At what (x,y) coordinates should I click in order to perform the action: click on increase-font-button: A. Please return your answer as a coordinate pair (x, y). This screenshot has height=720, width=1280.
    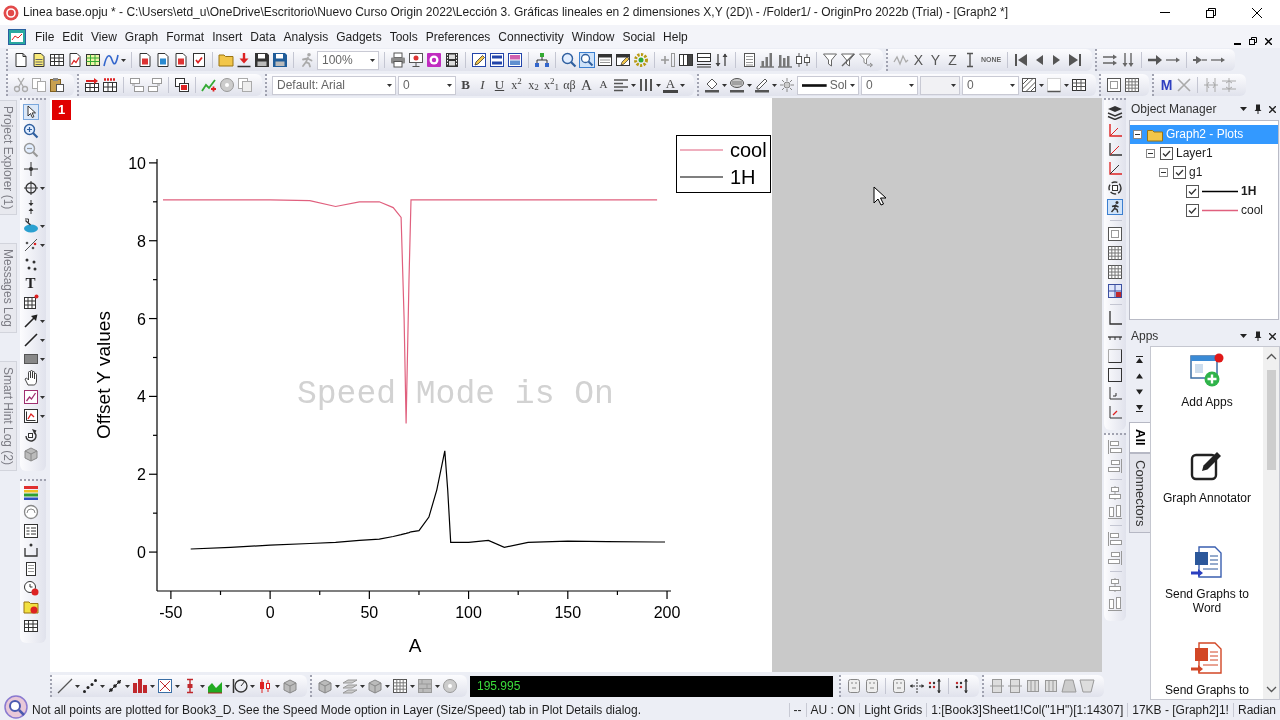
    Looking at the image, I should click on (586, 85).